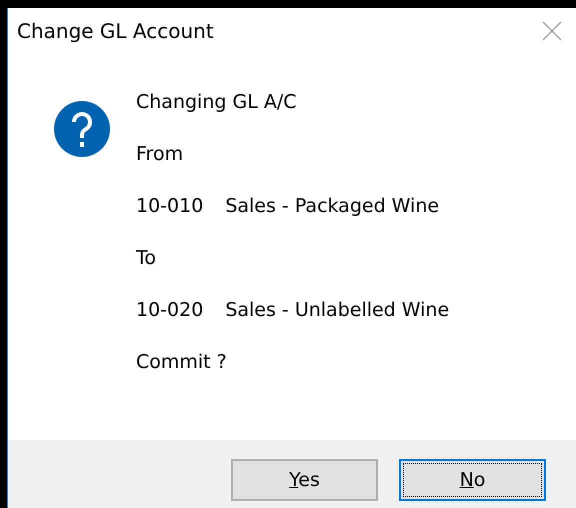 This screenshot has width=576, height=508. Describe the element at coordinates (146, 258) in the screenshot. I see `message-line: To` at that location.